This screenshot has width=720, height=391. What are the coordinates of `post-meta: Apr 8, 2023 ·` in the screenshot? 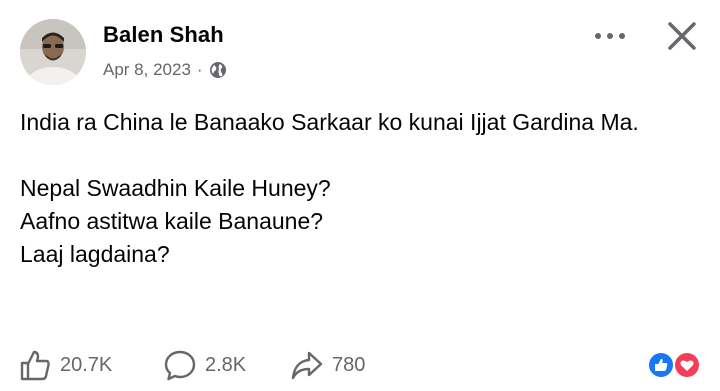 It's located at (165, 70).